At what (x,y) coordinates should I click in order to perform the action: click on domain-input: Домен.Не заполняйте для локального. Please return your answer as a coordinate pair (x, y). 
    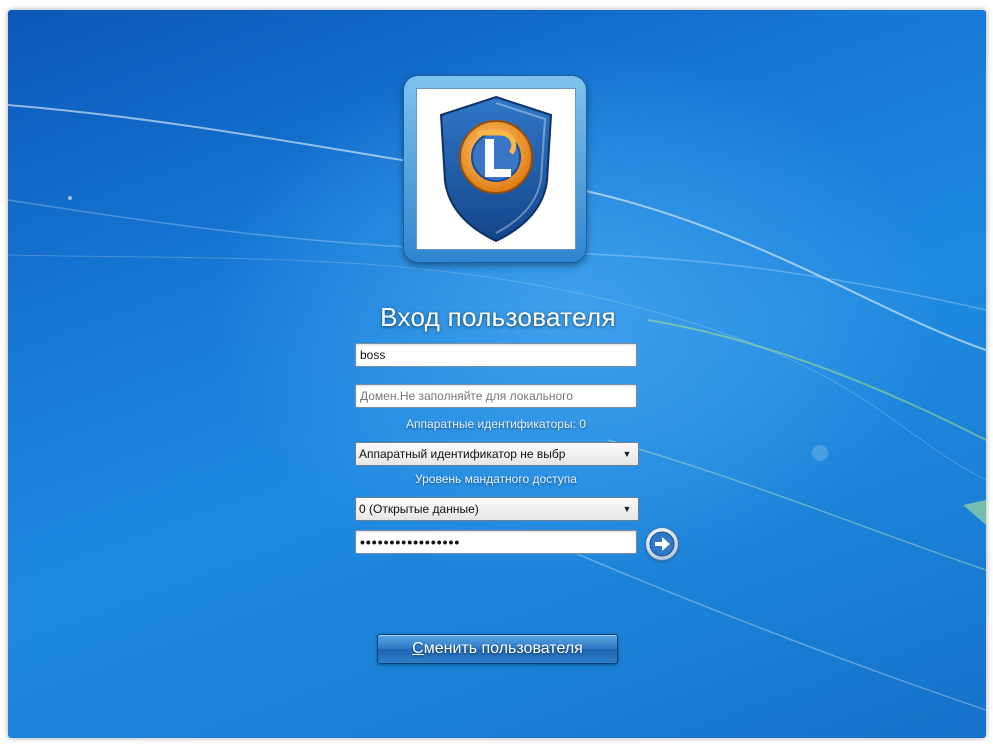
    Looking at the image, I should click on (496, 396).